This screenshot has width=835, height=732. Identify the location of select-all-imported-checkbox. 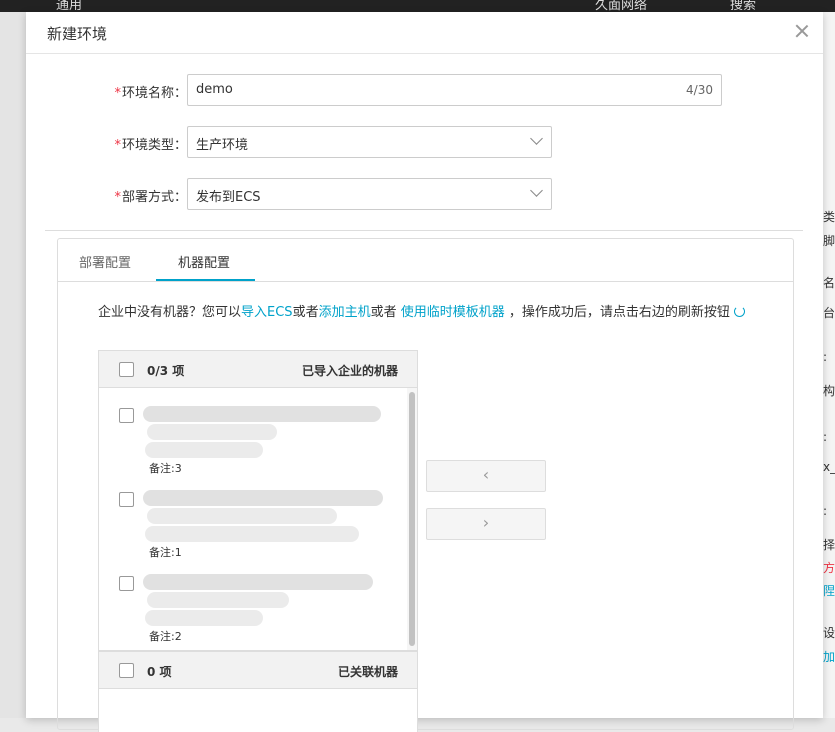
(126, 369).